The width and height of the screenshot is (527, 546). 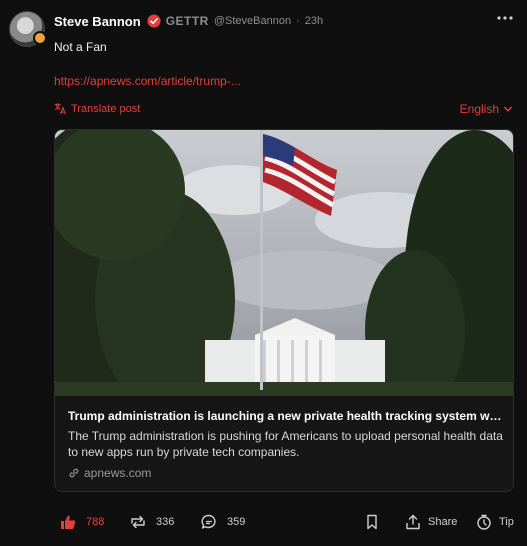 What do you see at coordinates (106, 108) in the screenshot?
I see `translate-label: Translate post` at bounding box center [106, 108].